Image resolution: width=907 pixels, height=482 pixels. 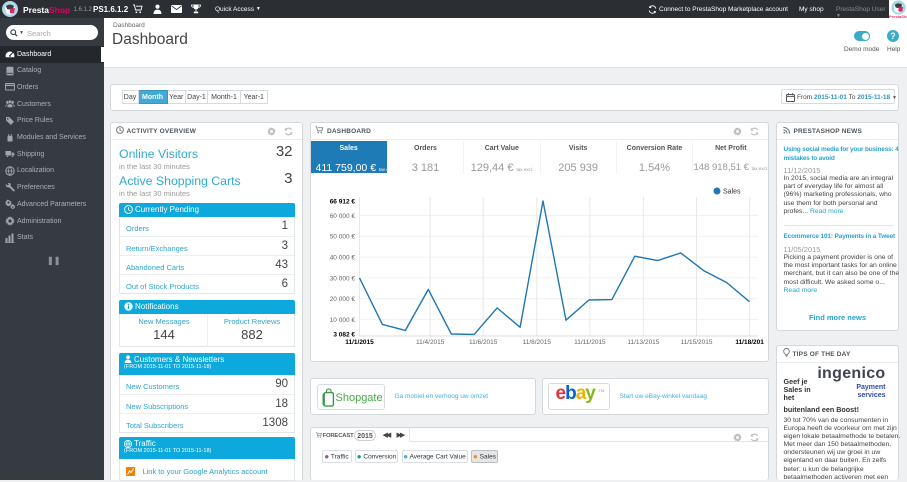 What do you see at coordinates (342, 320) in the screenshot?
I see `svg-text: 10 000 €` at bounding box center [342, 320].